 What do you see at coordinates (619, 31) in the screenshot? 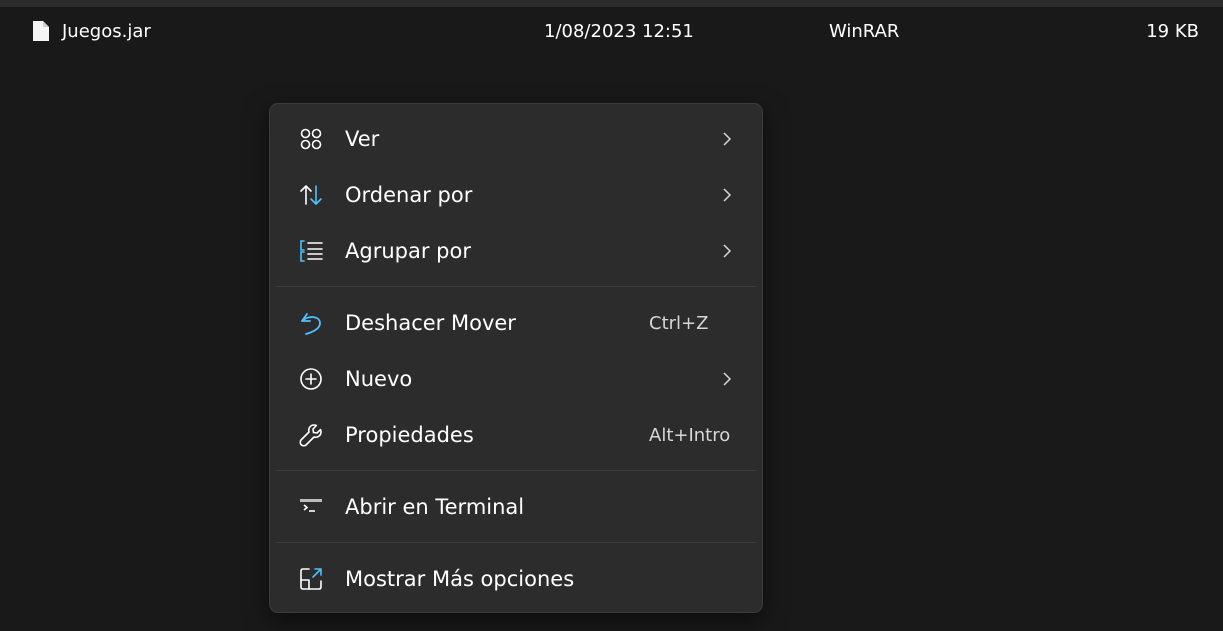
I see `file-date-modified: 1/08/2023 12:51` at bounding box center [619, 31].